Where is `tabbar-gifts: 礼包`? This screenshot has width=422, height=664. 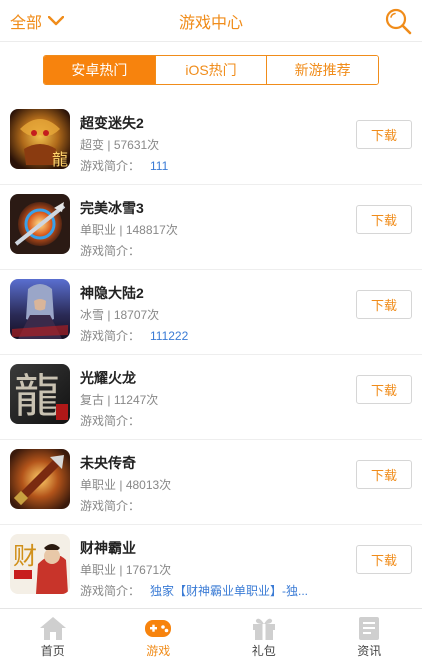
tabbar-gifts: 礼包 is located at coordinates (264, 636).